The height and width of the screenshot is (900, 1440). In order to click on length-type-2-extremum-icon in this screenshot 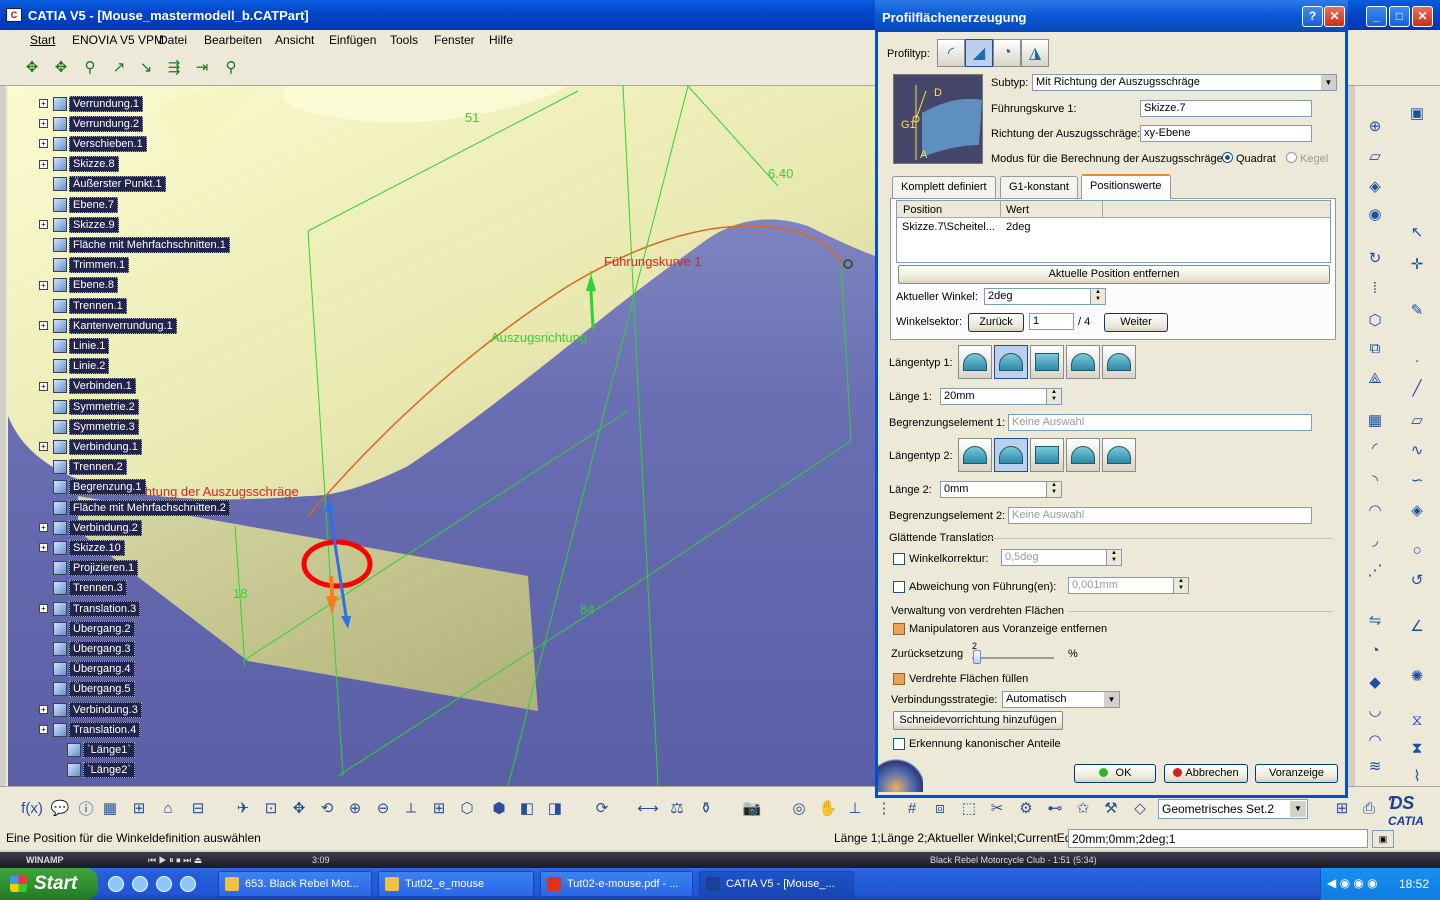, I will do `click(1083, 455)`.